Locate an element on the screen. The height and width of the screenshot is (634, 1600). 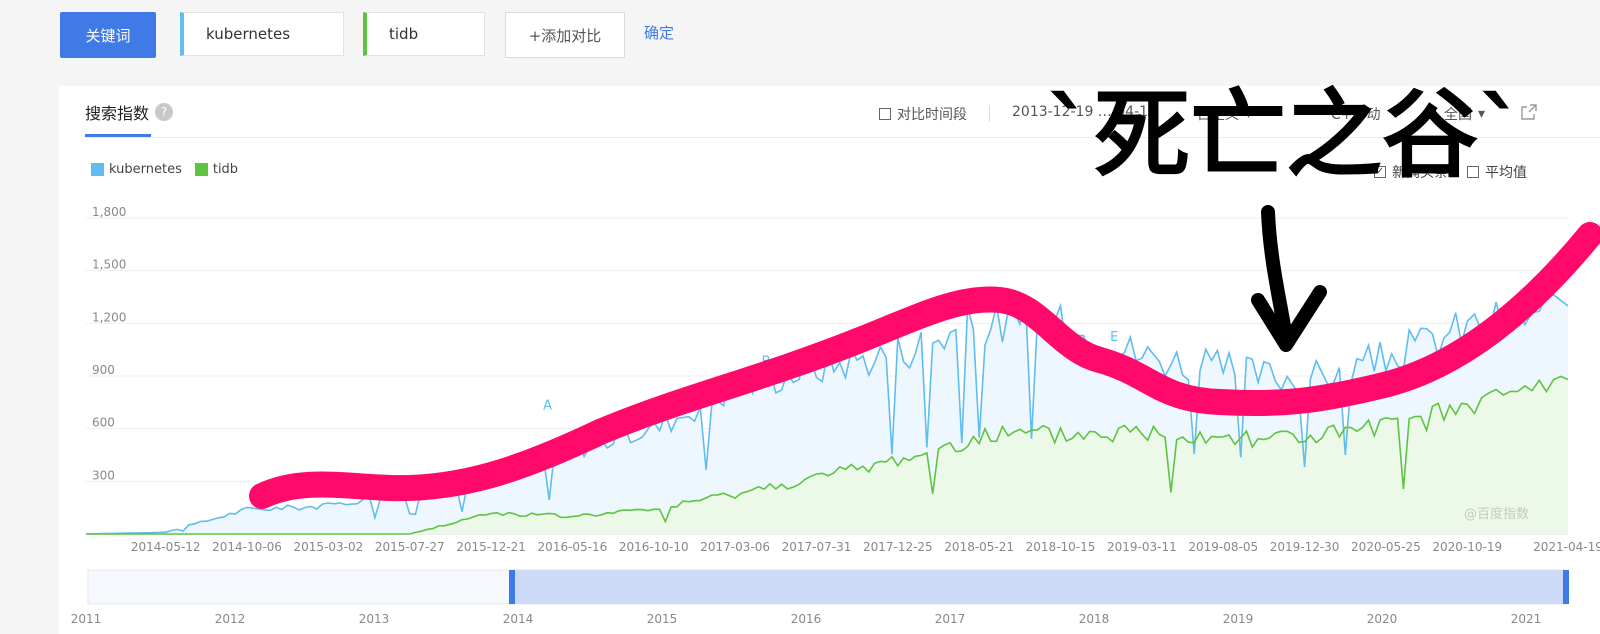
y-tick-label: 600 is located at coordinates (103, 423).